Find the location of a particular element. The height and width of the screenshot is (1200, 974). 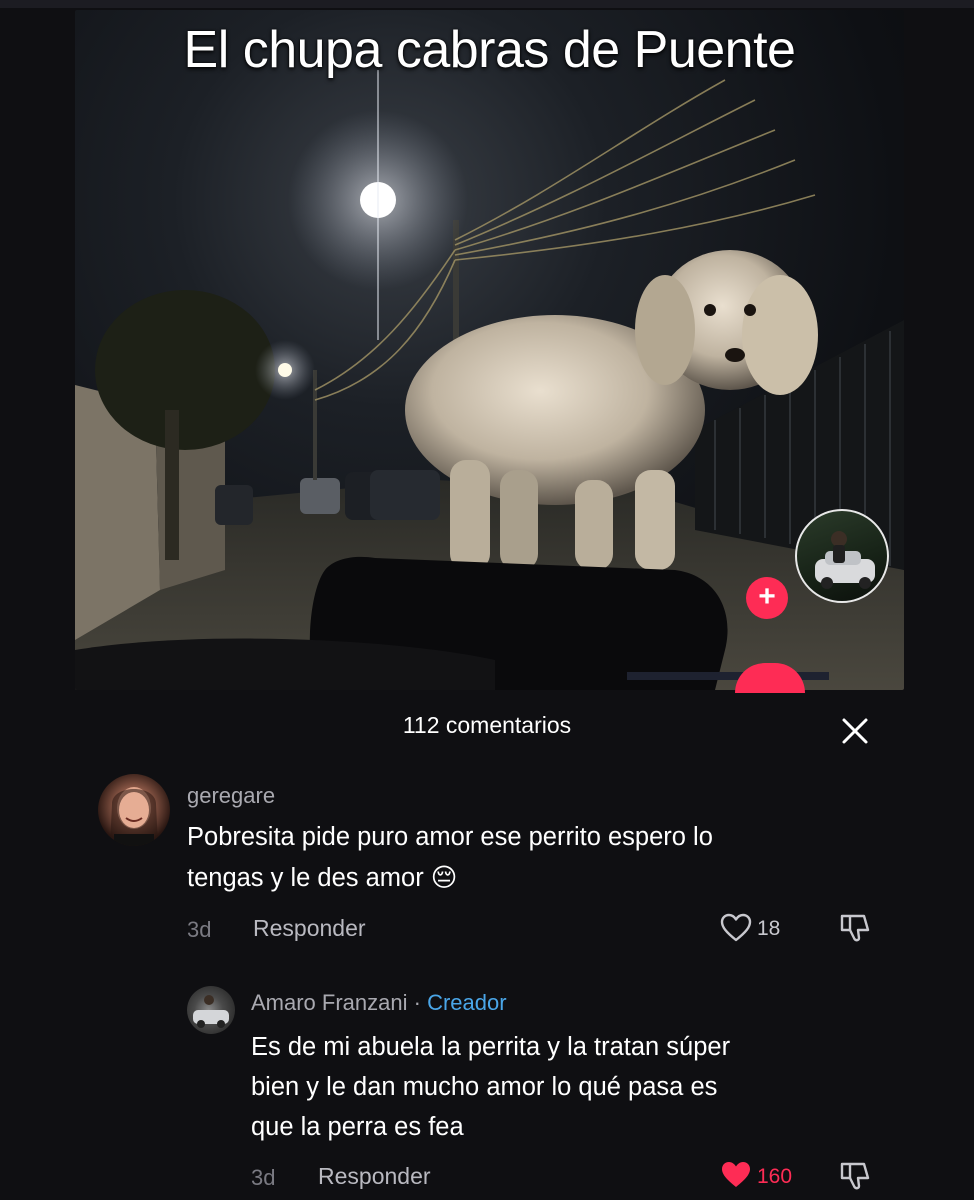

reply-username-line: Amaro Franzani · Creador is located at coordinates (379, 1003).